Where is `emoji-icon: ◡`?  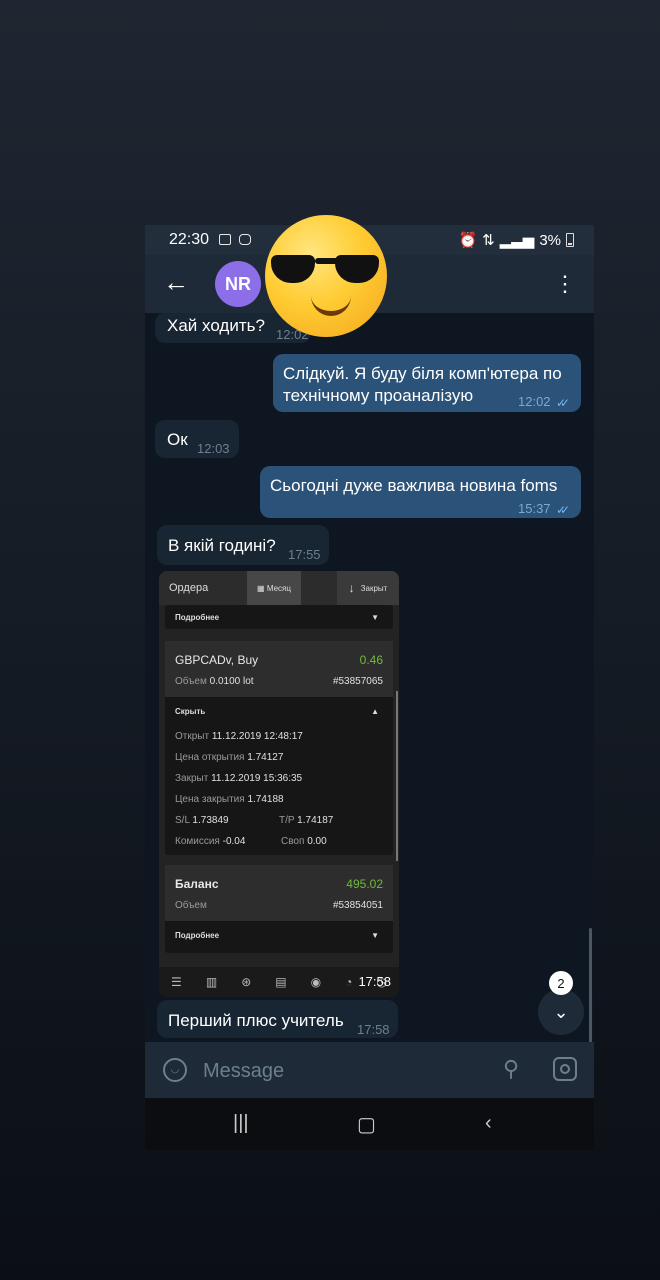
emoji-icon: ◡ is located at coordinates (175, 1070).